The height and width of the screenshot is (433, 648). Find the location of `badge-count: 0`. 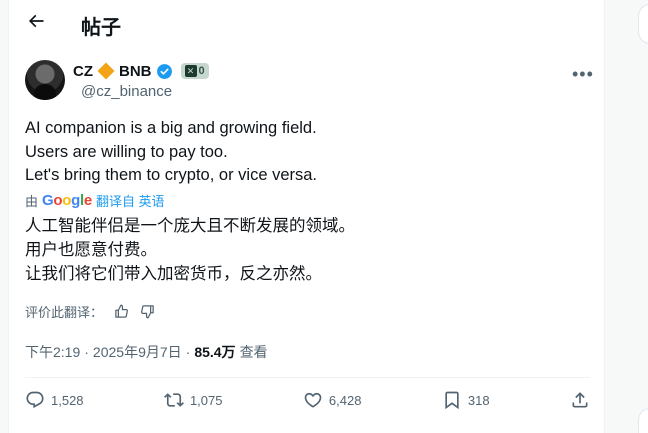

badge-count: 0 is located at coordinates (201, 71).